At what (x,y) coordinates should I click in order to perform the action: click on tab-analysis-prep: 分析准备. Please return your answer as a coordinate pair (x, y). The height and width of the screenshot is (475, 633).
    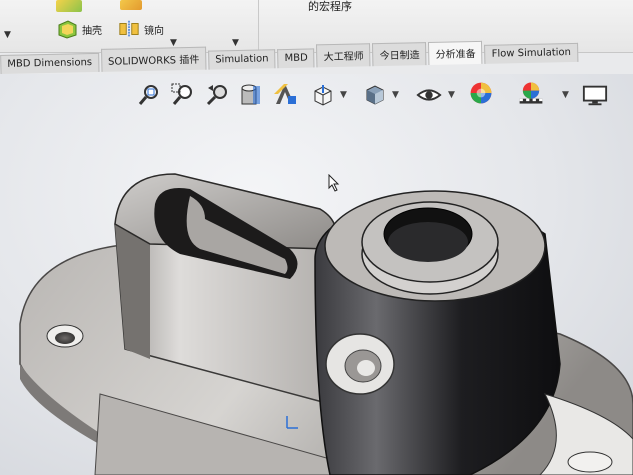
    Looking at the image, I should click on (455, 53).